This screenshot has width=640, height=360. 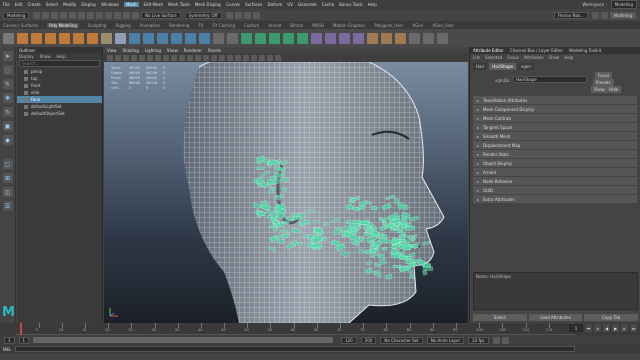 What do you see at coordinates (203, 15) in the screenshot?
I see `symmetry-dropdown: Symmetry: Off` at bounding box center [203, 15].